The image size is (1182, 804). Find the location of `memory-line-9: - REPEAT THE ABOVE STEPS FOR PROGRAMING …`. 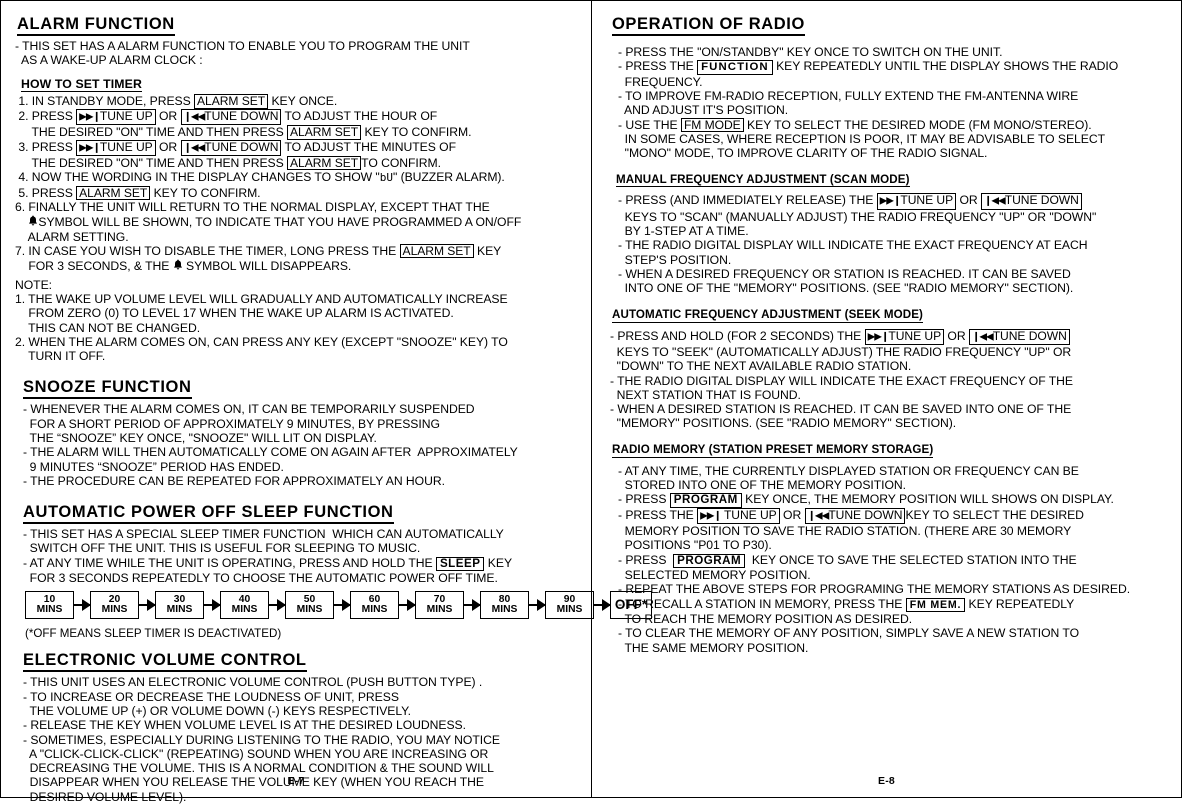

memory-line-9: - REPEAT THE ABOVE STEPS FOR PROGRAMING … is located at coordinates (874, 589).